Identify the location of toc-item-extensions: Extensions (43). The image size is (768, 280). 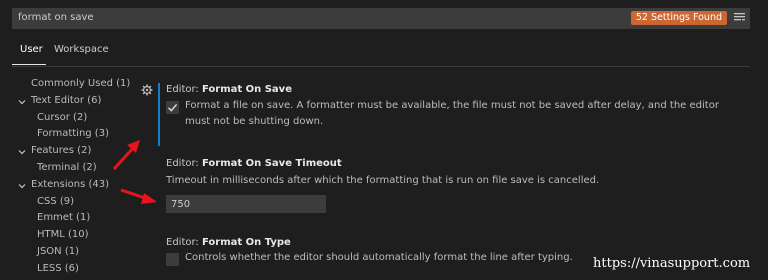
(70, 184).